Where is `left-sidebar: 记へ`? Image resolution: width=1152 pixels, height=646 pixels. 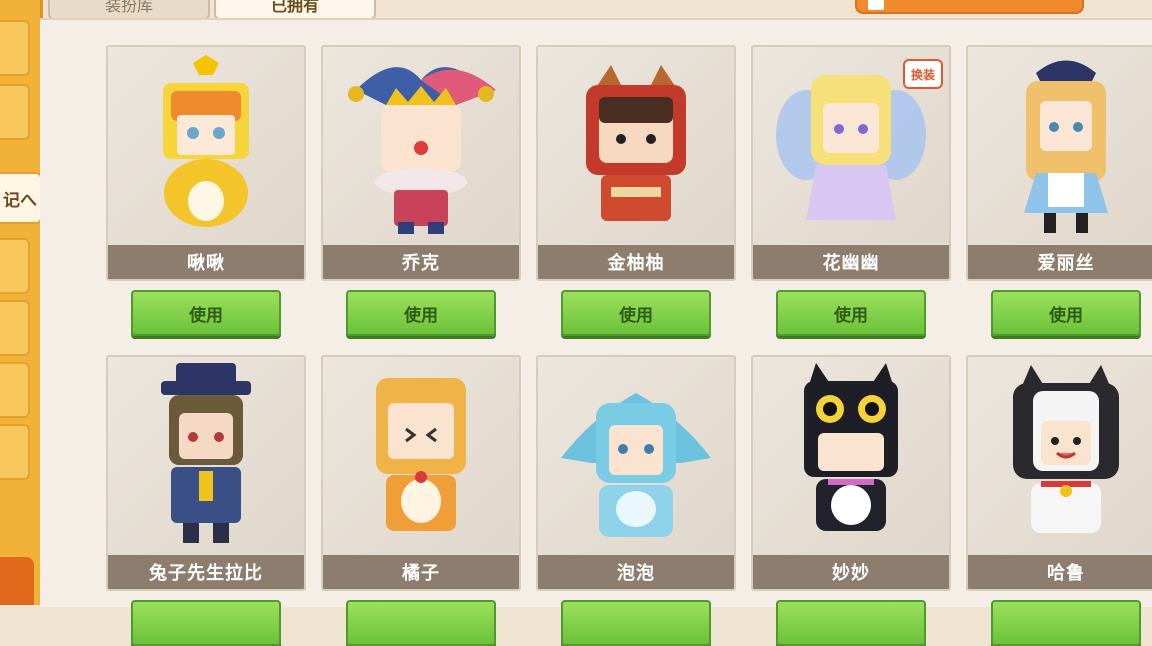 left-sidebar: 记へ is located at coordinates (21, 302).